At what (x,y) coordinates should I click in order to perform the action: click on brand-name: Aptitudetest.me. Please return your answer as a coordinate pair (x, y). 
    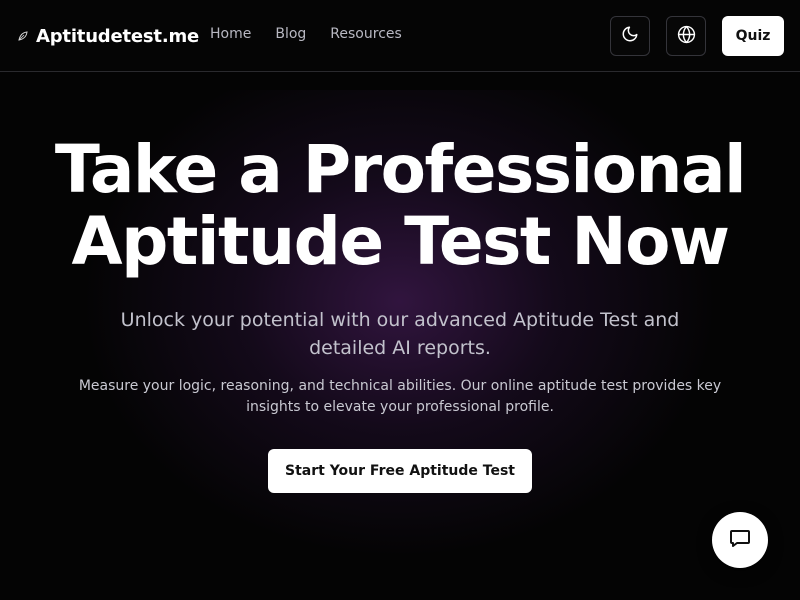
    Looking at the image, I should click on (118, 36).